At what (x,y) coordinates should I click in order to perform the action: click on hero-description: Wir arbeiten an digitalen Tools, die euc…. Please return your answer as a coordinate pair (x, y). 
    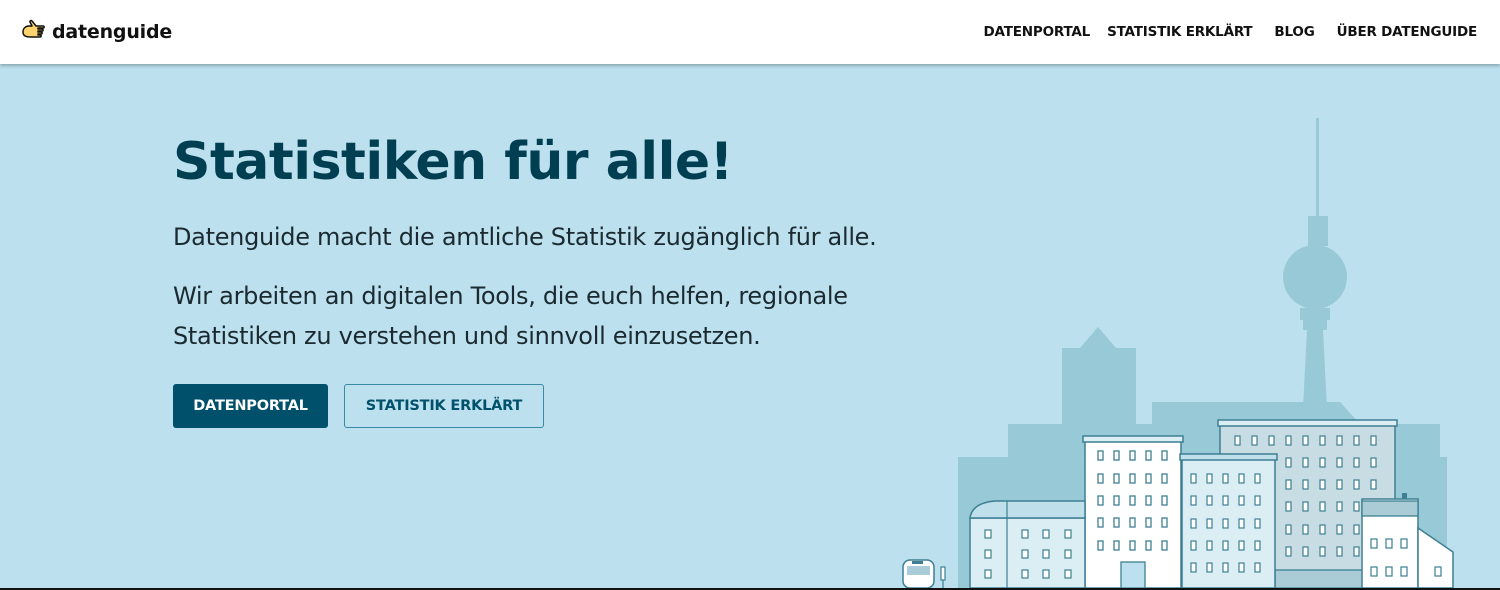
    Looking at the image, I should click on (510, 316).